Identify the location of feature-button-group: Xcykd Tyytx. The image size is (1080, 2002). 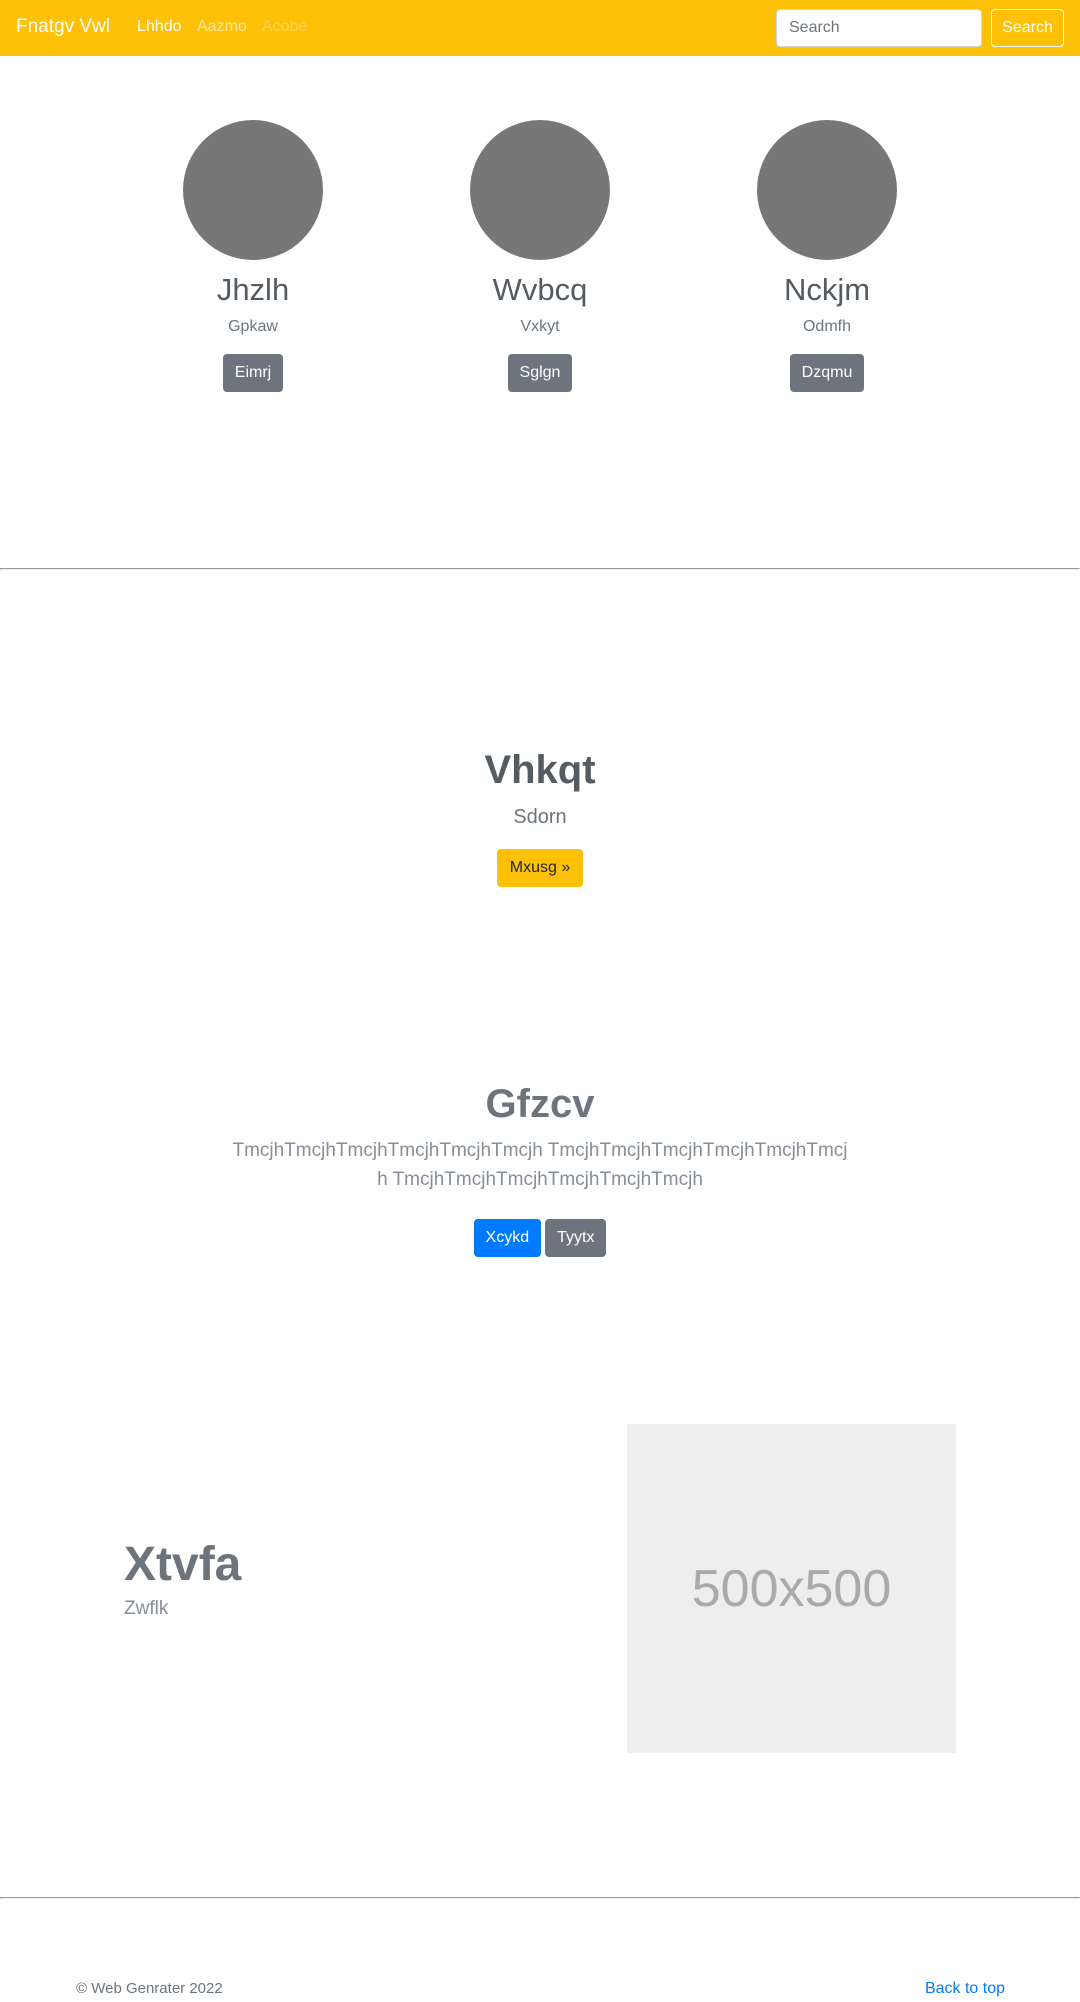
(540, 1238).